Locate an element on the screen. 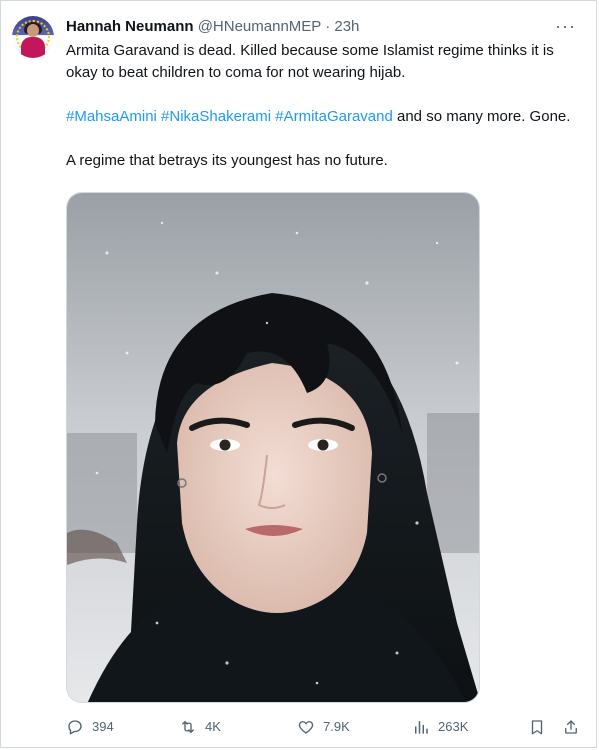  hashtag-mahsaamini: #MahsaAmini is located at coordinates (111, 116).